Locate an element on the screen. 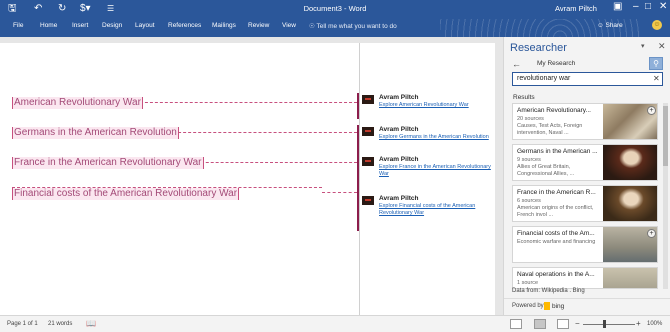 The image size is (670, 332). lightbulb-icon: ☉ is located at coordinates (312, 26).